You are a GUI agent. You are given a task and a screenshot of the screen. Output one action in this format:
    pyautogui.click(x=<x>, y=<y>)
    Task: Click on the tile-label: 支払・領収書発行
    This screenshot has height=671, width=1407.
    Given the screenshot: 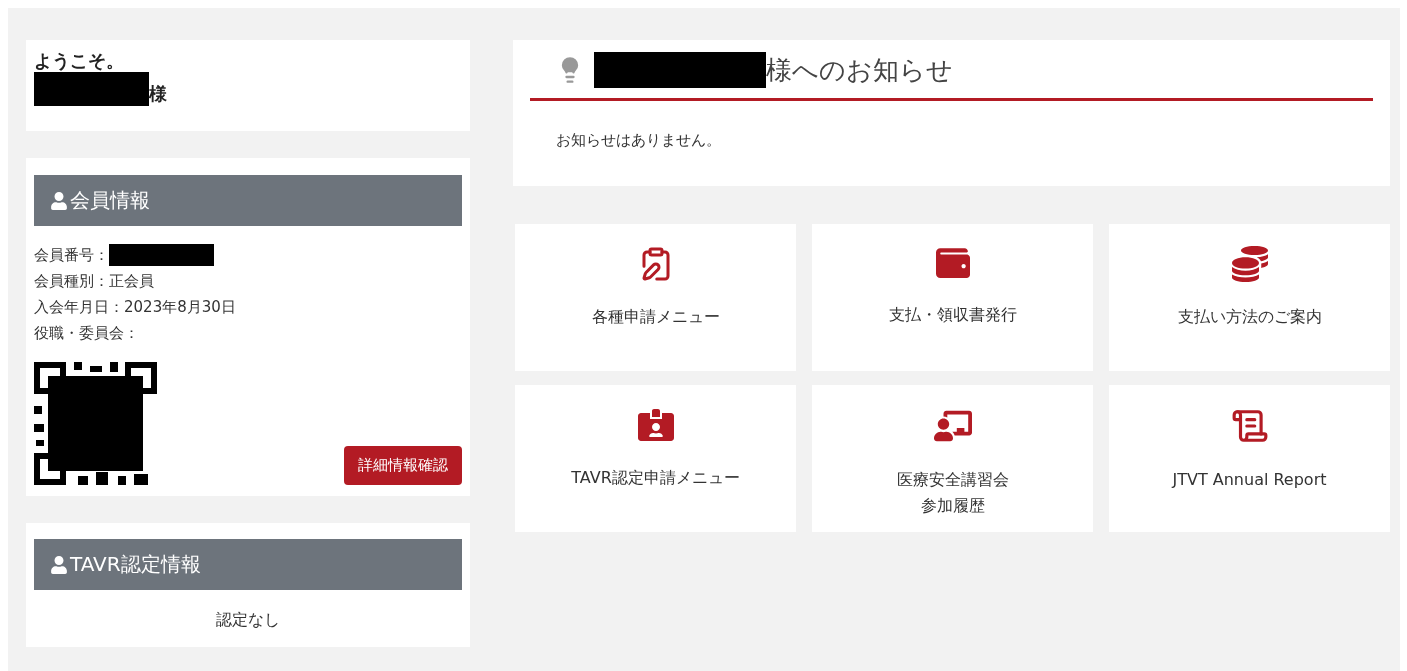 What is the action you would take?
    pyautogui.click(x=952, y=315)
    